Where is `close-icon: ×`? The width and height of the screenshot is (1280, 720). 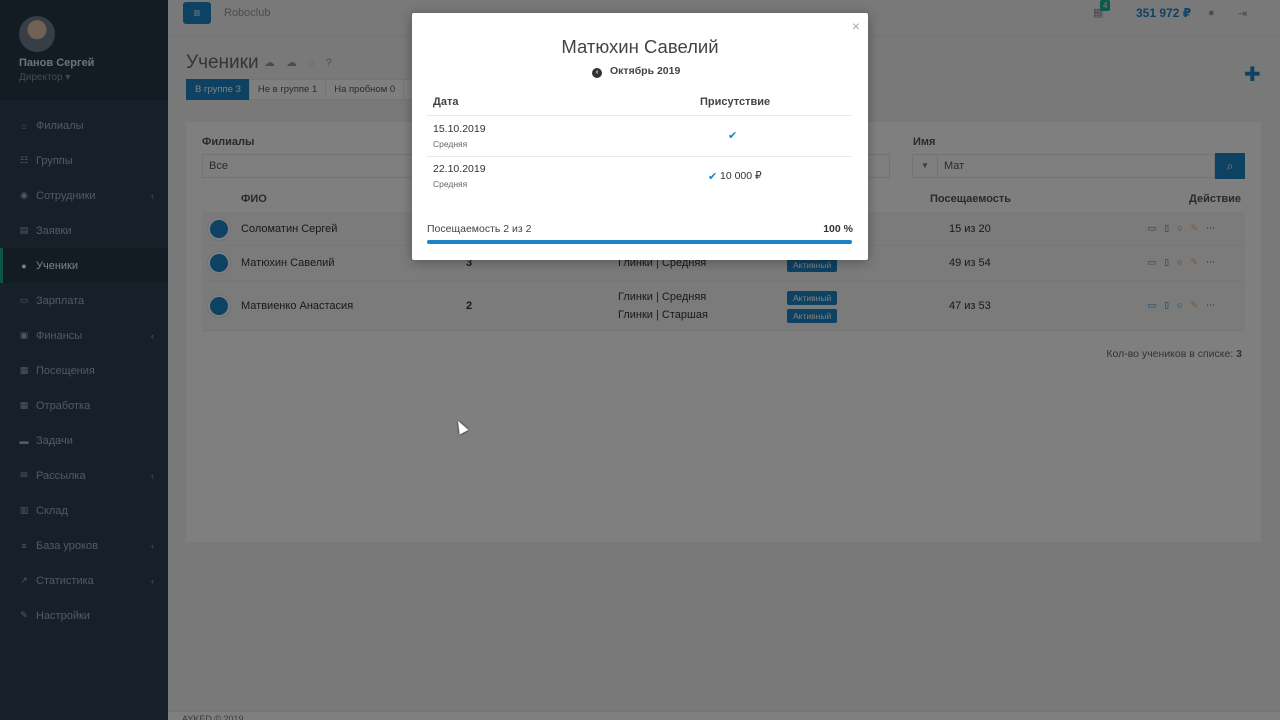 close-icon: × is located at coordinates (856, 26).